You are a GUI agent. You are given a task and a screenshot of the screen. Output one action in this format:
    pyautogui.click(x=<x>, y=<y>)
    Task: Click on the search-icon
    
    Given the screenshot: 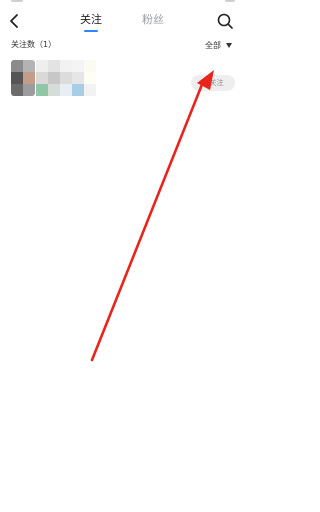 What is the action you would take?
    pyautogui.click(x=225, y=21)
    